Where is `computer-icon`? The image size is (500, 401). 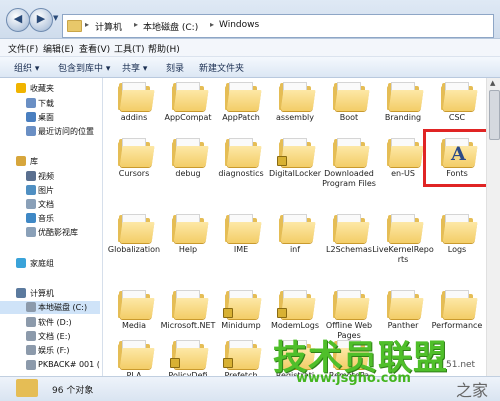 computer-icon is located at coordinates (21, 293).